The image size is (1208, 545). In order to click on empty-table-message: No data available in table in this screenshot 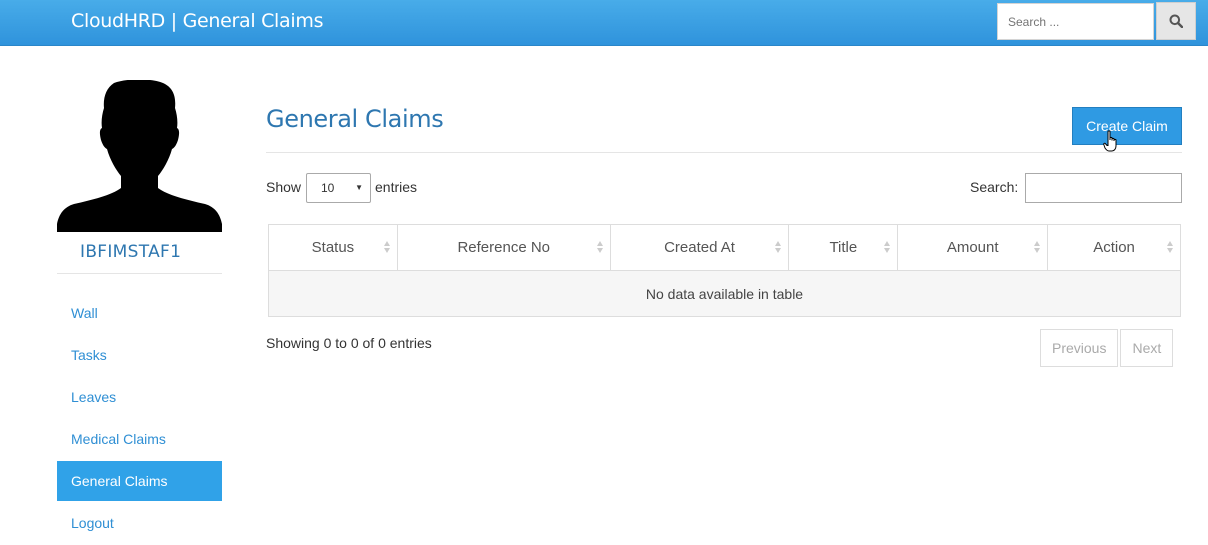, I will do `click(724, 293)`.